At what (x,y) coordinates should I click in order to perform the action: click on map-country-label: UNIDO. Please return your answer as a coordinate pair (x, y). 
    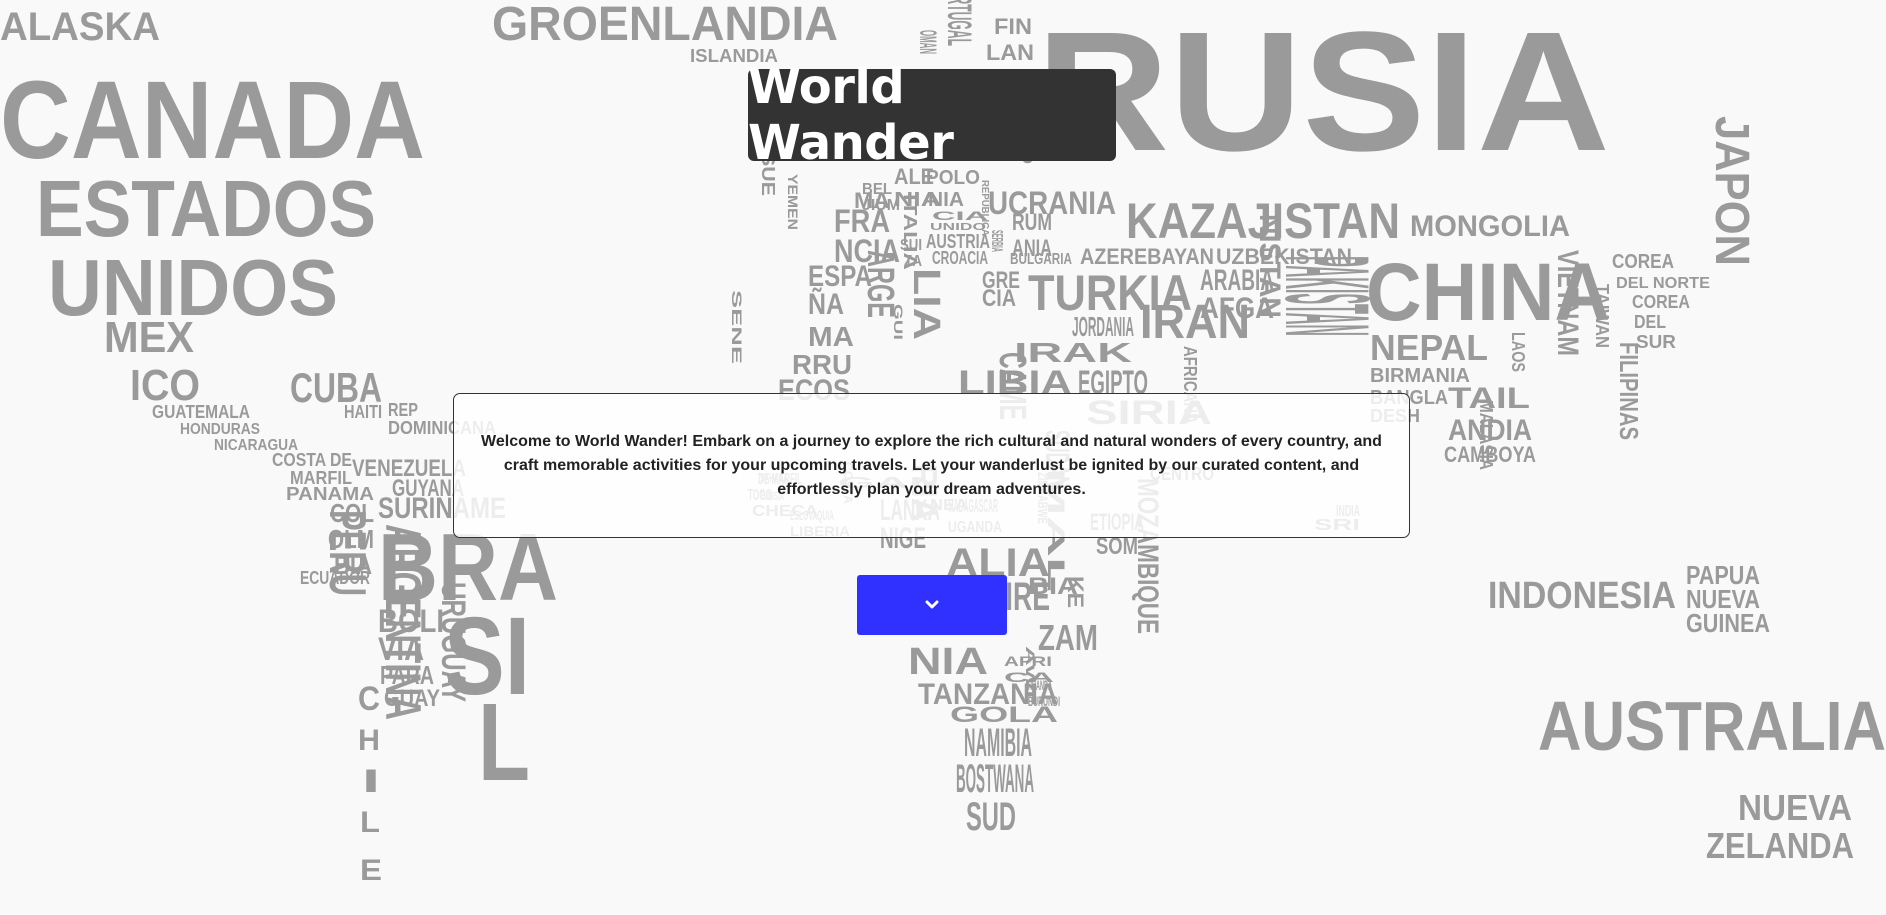
    Looking at the image, I should click on (958, 227).